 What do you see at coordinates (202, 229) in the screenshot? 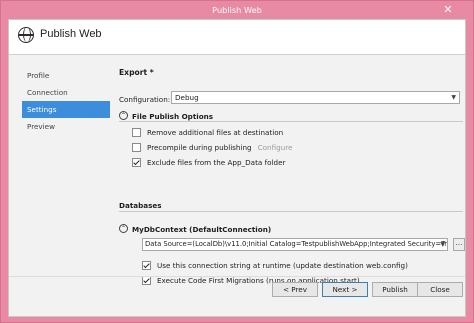
I see `db-context-title: MyDbContext (DefaultConnection)` at bounding box center [202, 229].